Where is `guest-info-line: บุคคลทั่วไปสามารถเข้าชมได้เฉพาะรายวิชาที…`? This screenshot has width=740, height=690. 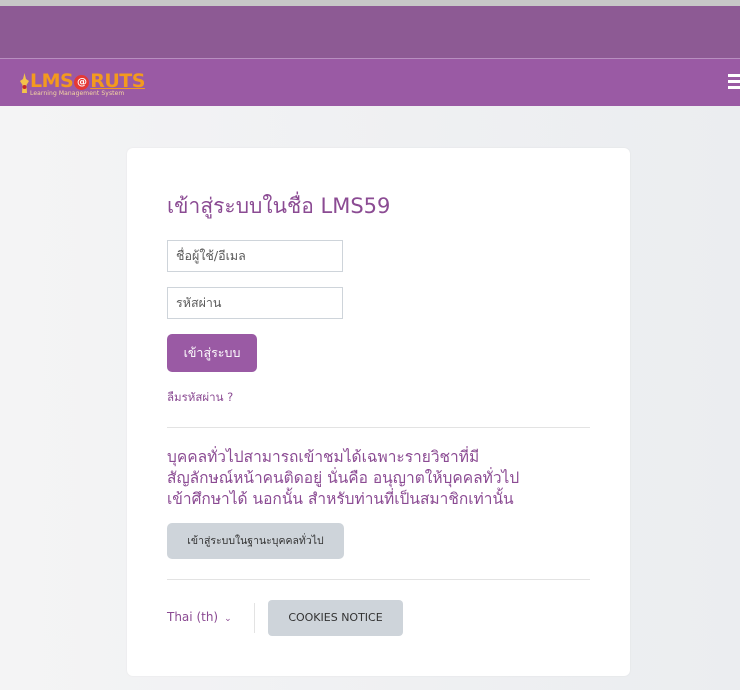 guest-info-line: บุคคลทั่วไปสามารถเข้าชมได้เฉพาะรายวิชาที… is located at coordinates (323, 457).